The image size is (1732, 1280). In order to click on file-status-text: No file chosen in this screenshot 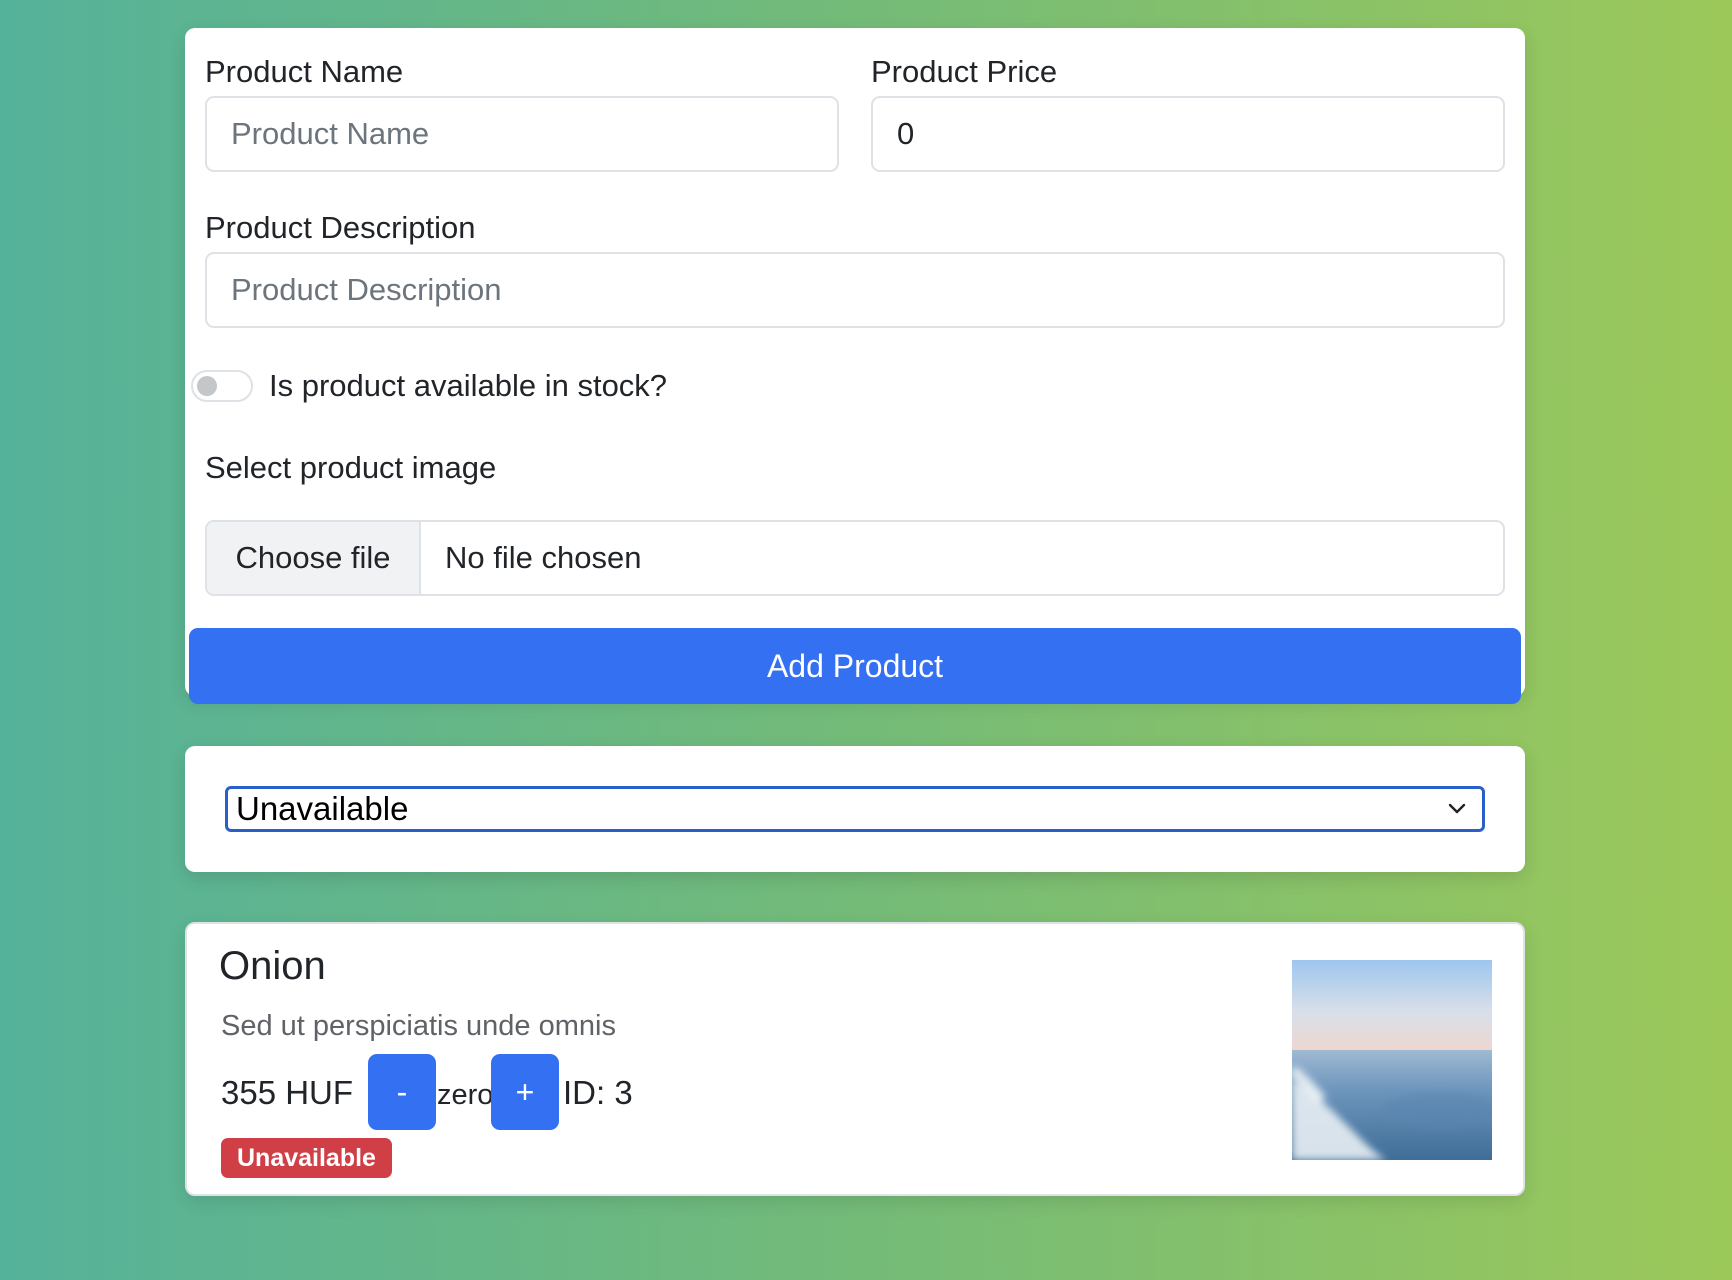, I will do `click(543, 557)`.